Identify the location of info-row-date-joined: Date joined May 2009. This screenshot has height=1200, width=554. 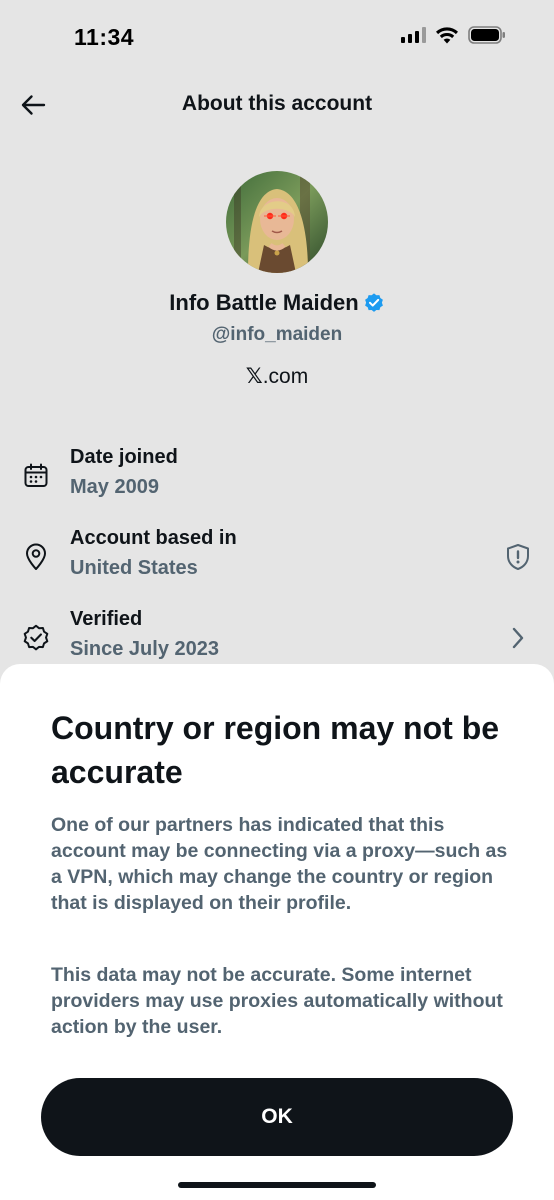
(277, 477).